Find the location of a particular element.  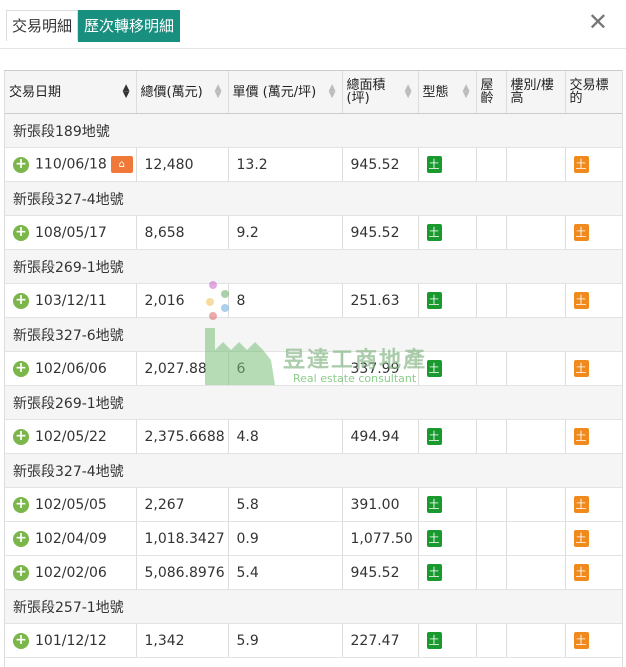

date-text: 102/04/09 is located at coordinates (71, 538).